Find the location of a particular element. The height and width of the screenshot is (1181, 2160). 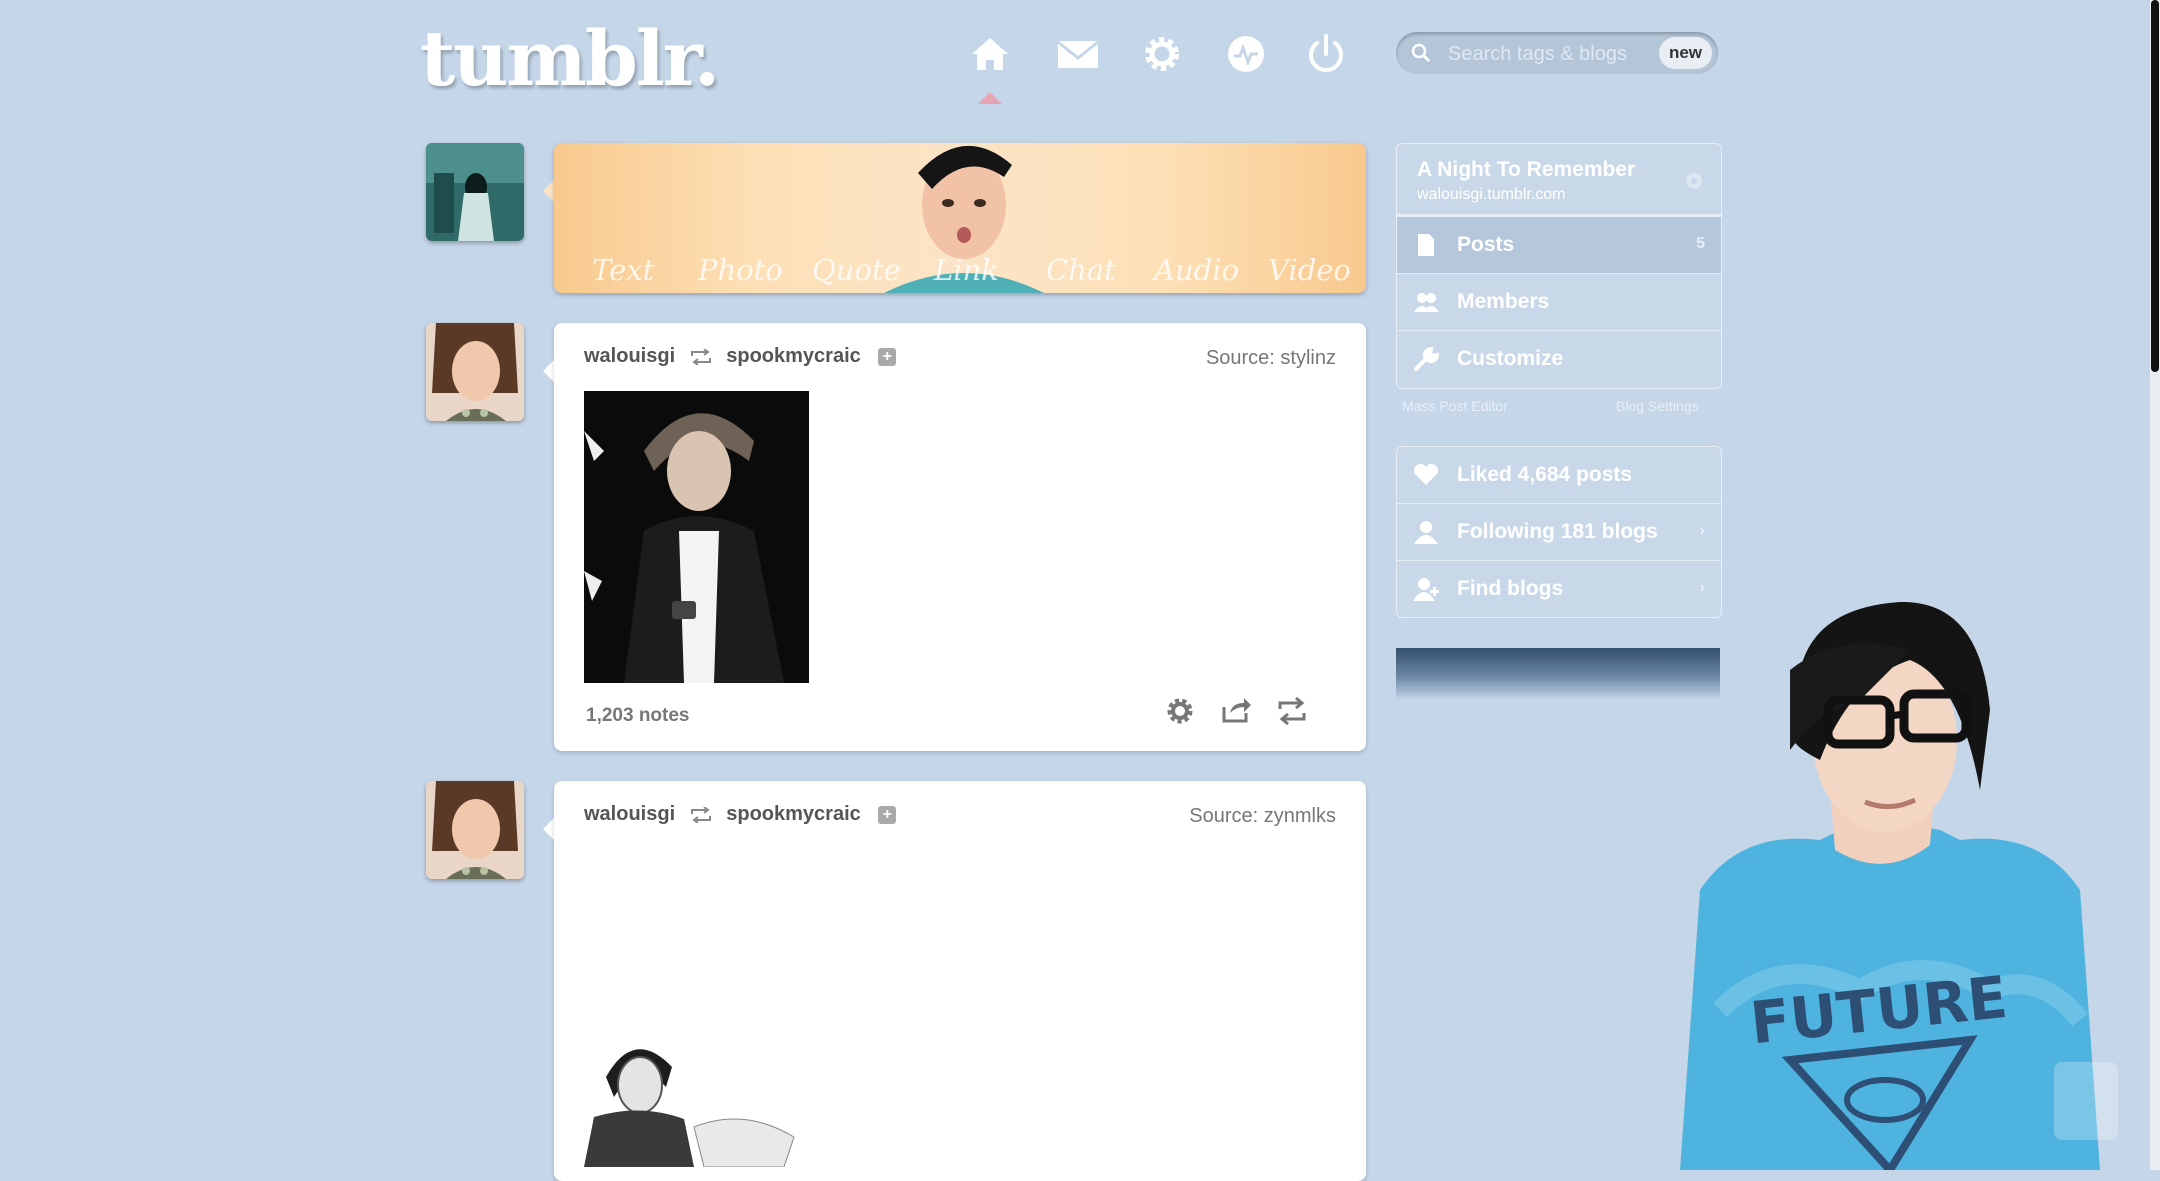

post-type-audio: Audio is located at coordinates (1196, 270).